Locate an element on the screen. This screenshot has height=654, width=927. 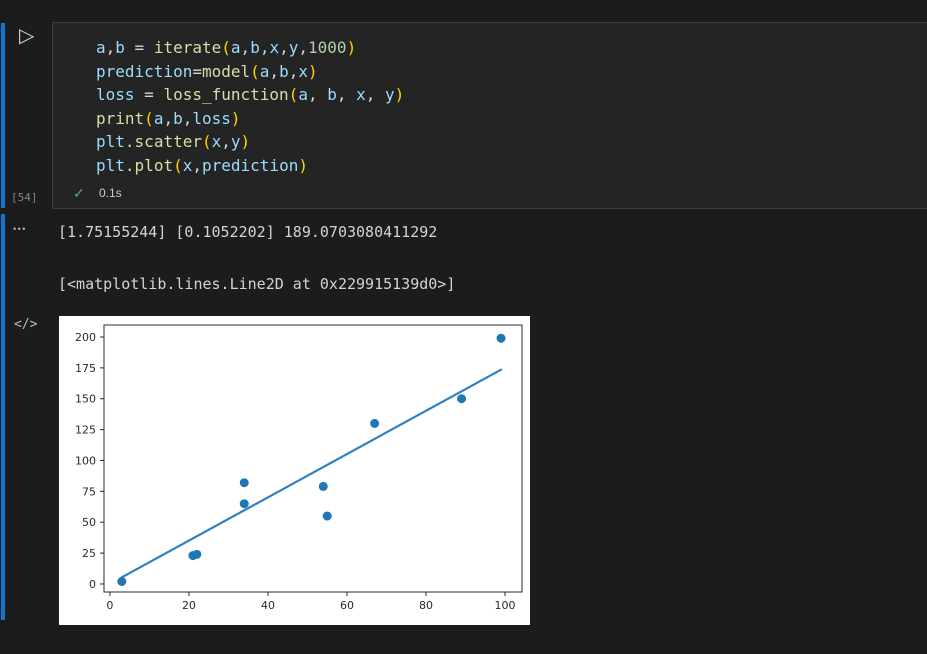
code-line: loss = loss_function(a, b, x, y) is located at coordinates (250, 94).